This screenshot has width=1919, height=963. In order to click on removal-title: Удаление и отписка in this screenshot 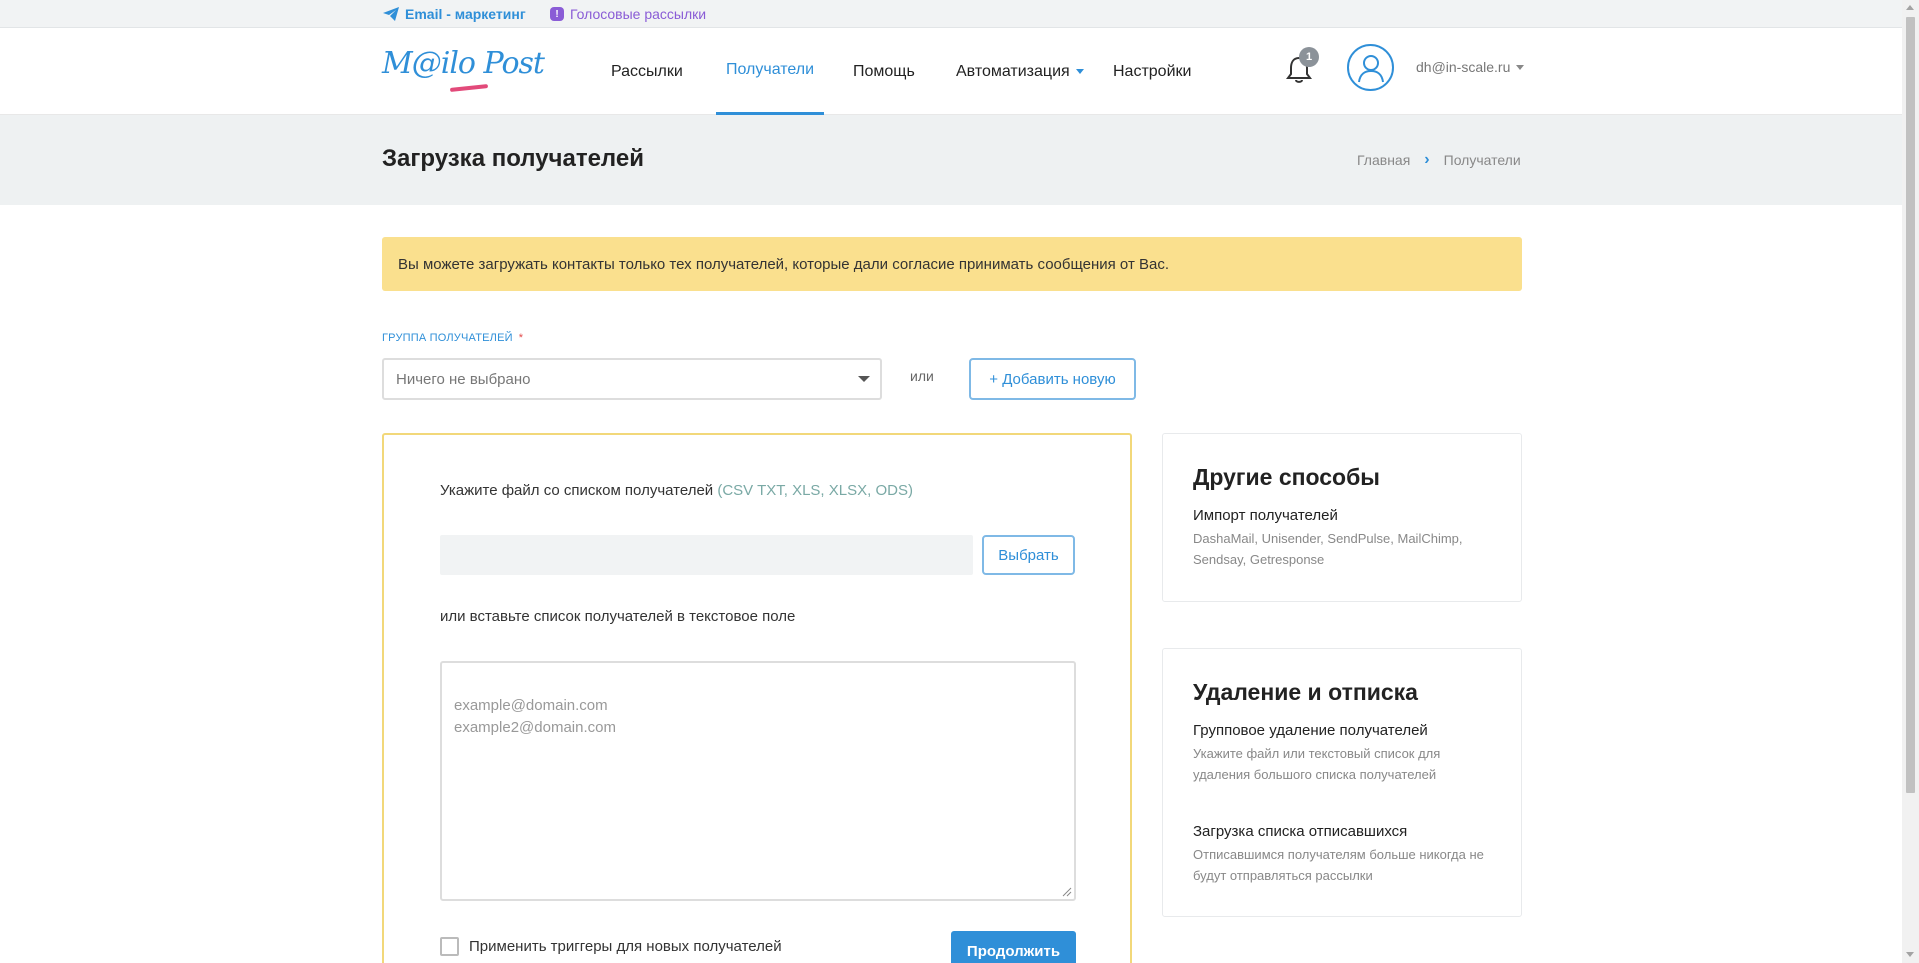, I will do `click(1305, 692)`.